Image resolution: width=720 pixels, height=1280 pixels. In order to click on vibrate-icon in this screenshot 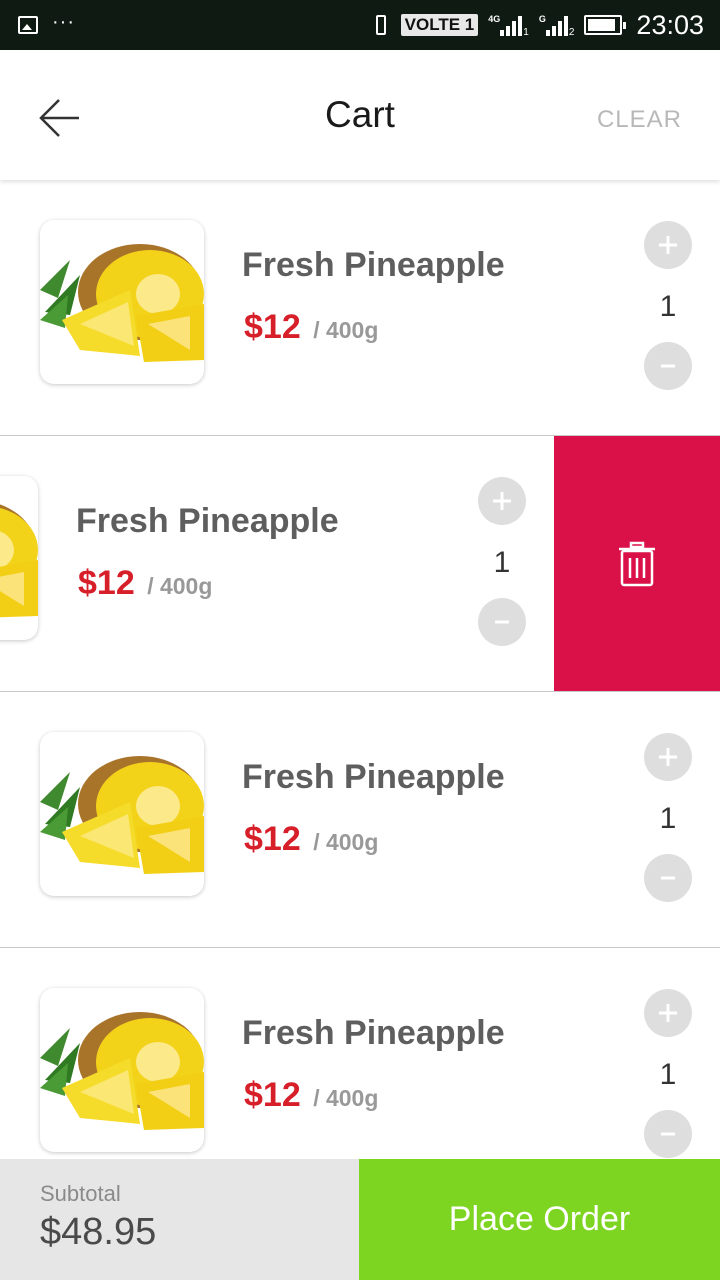, I will do `click(381, 25)`.